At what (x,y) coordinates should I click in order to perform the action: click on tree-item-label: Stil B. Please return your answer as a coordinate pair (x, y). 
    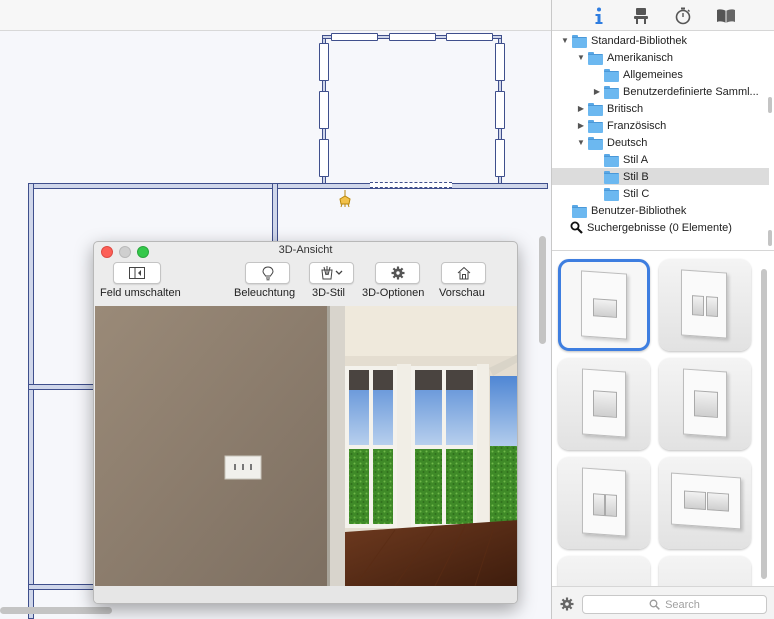
    Looking at the image, I should click on (636, 176).